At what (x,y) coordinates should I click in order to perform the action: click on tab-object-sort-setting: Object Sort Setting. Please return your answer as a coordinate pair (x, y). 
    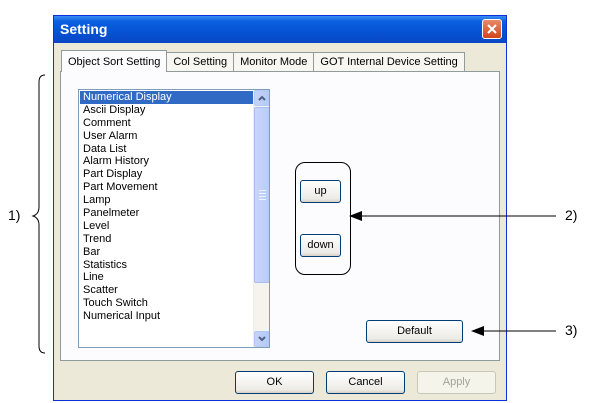
    Looking at the image, I should click on (114, 61).